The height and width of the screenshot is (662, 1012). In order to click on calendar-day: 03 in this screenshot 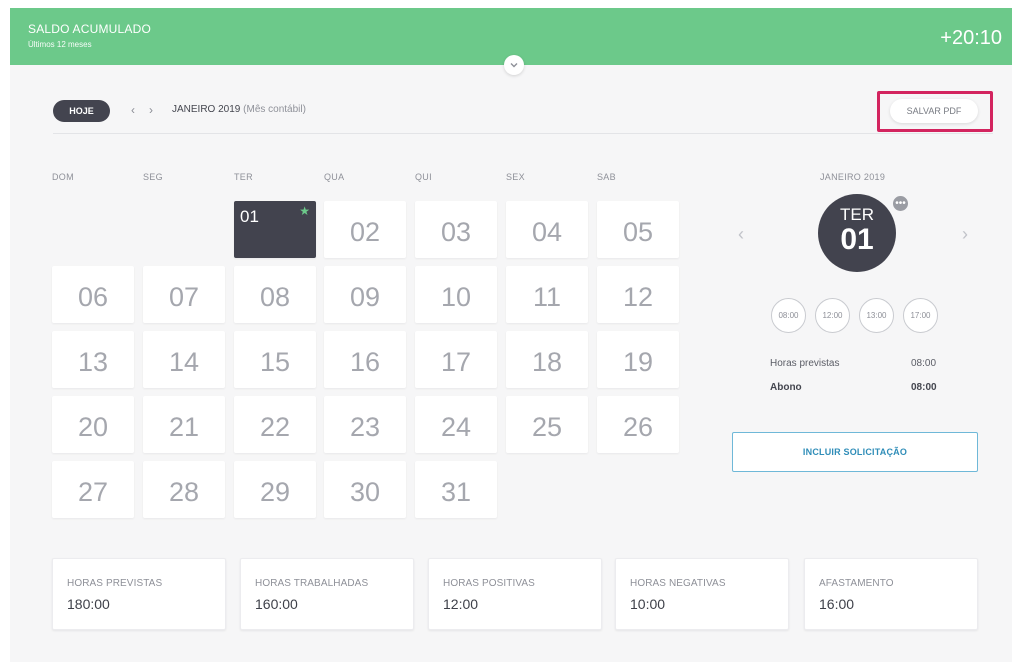, I will do `click(456, 229)`.